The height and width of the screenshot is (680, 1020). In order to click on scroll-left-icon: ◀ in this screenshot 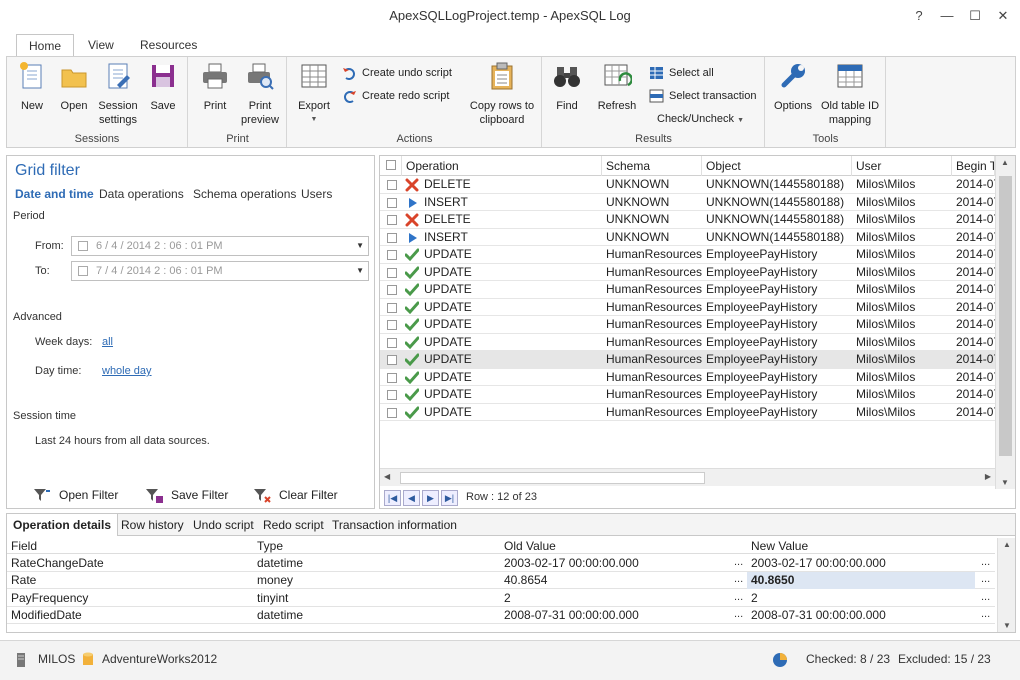, I will do `click(387, 476)`.